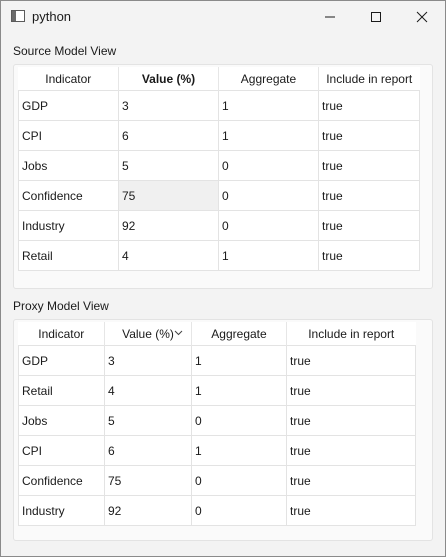  What do you see at coordinates (52, 16) in the screenshot?
I see `window-title: python` at bounding box center [52, 16].